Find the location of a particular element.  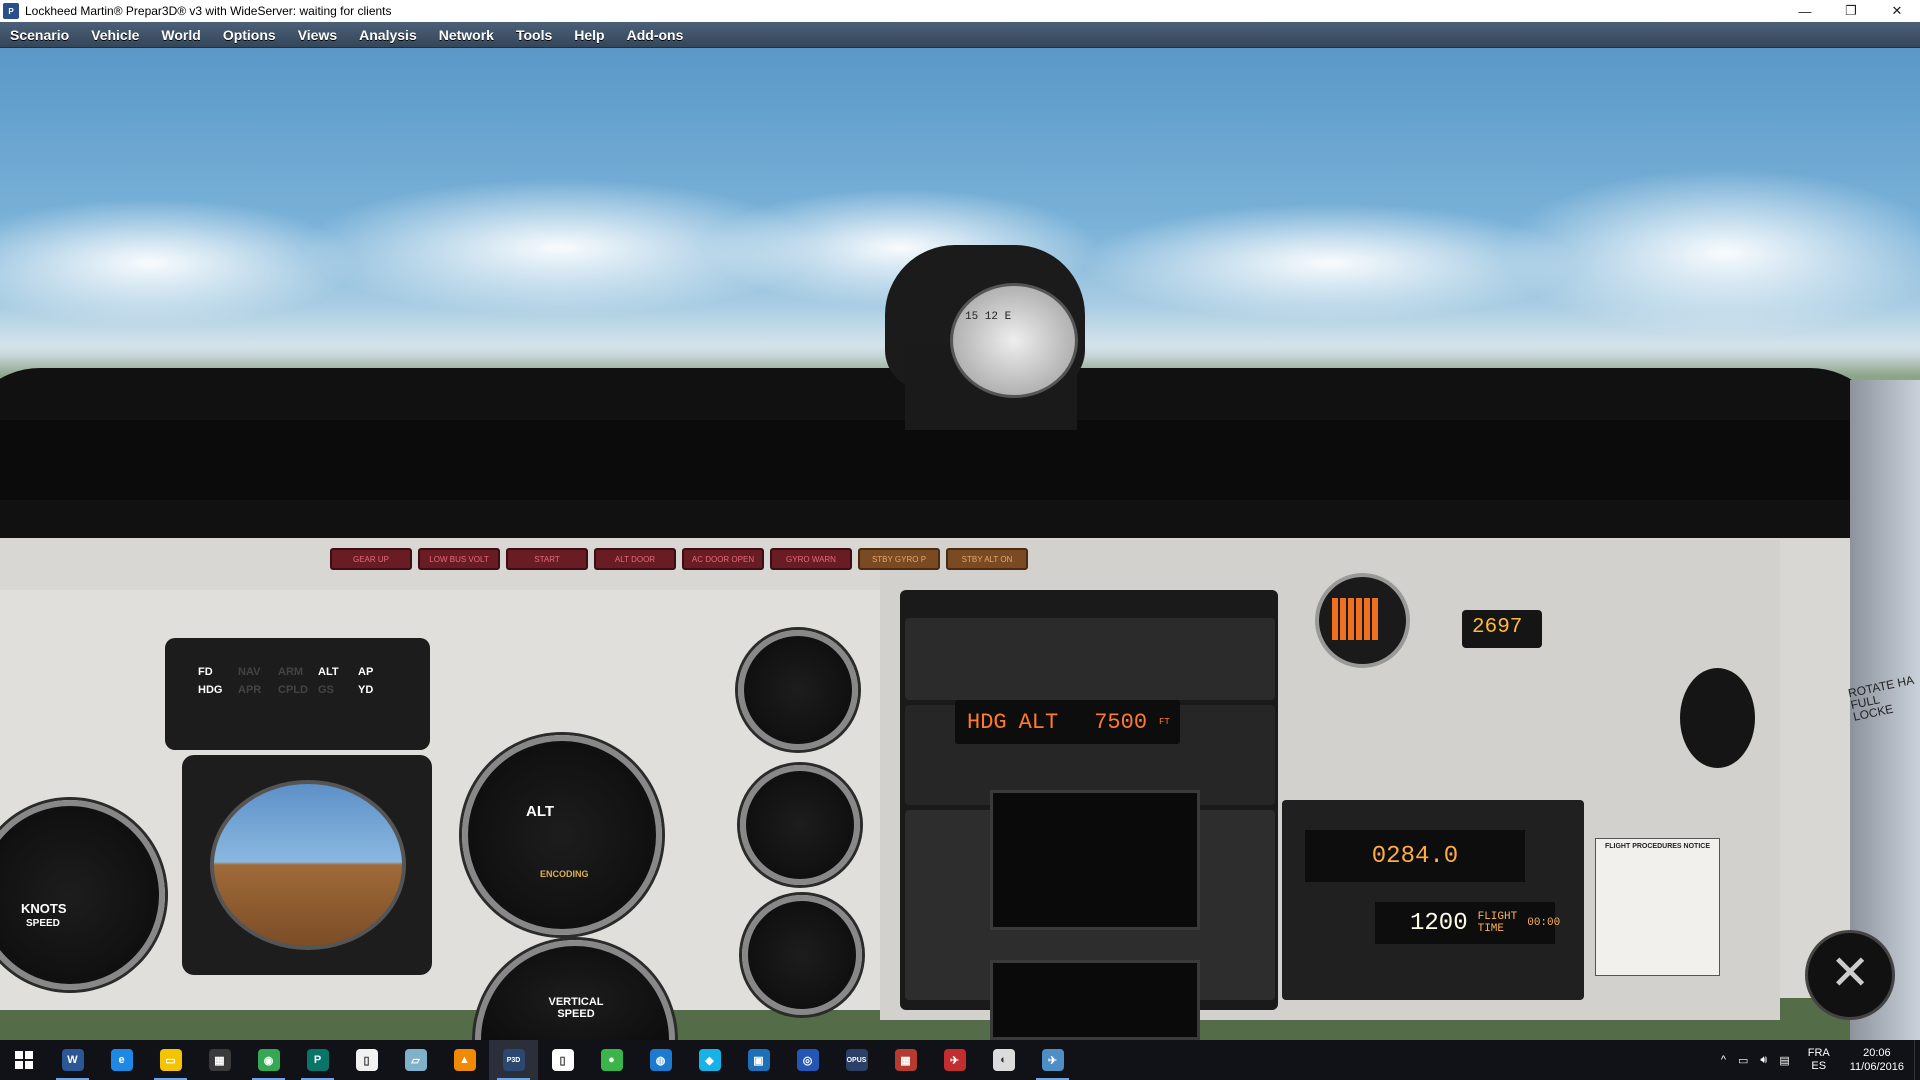

clock-date: 11/06/2016 is located at coordinates (1876, 1067).